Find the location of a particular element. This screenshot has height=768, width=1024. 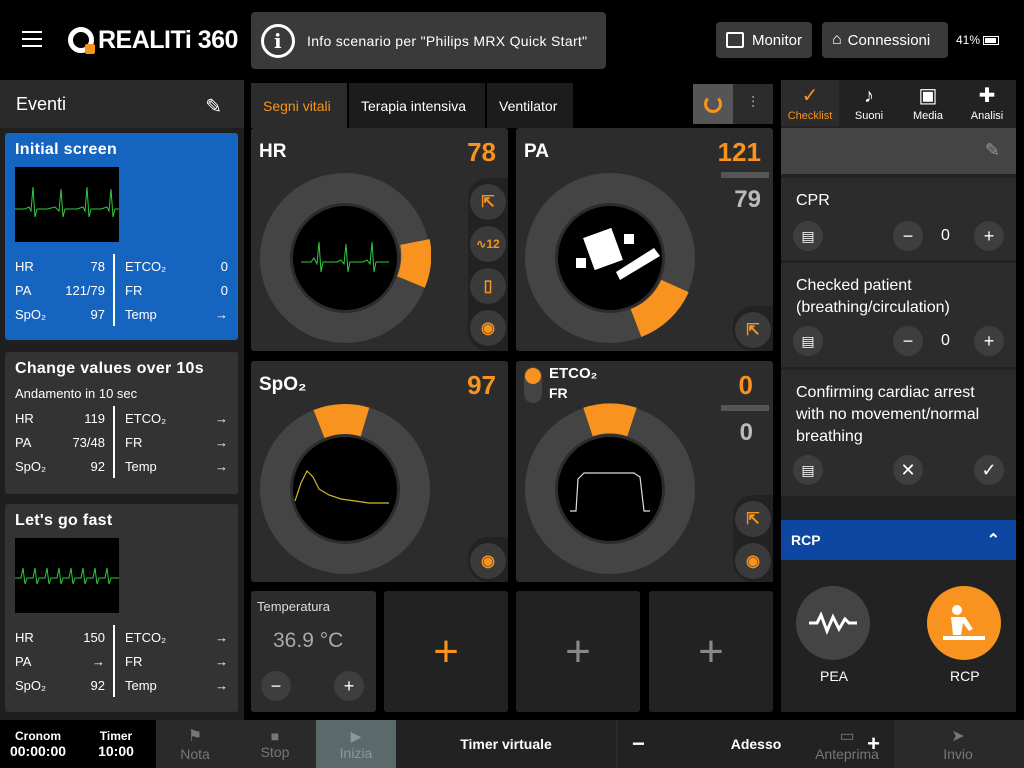

connections-button: ⌂ Connessioni is located at coordinates (885, 40).